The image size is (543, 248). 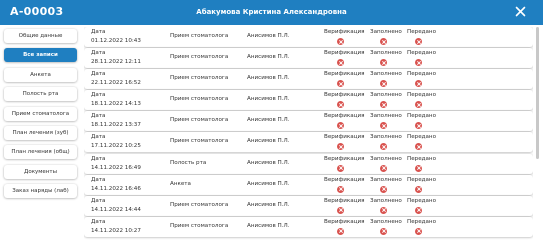 I want to click on record-date: 14.11.2022 14:44, so click(x=116, y=209).